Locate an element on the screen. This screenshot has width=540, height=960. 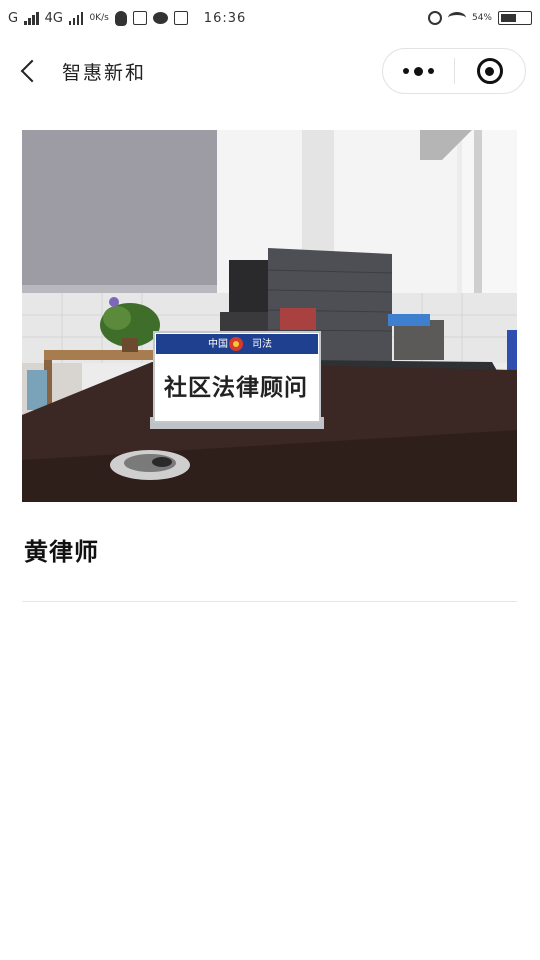
close-miniprogram-button is located at coordinates (490, 71).